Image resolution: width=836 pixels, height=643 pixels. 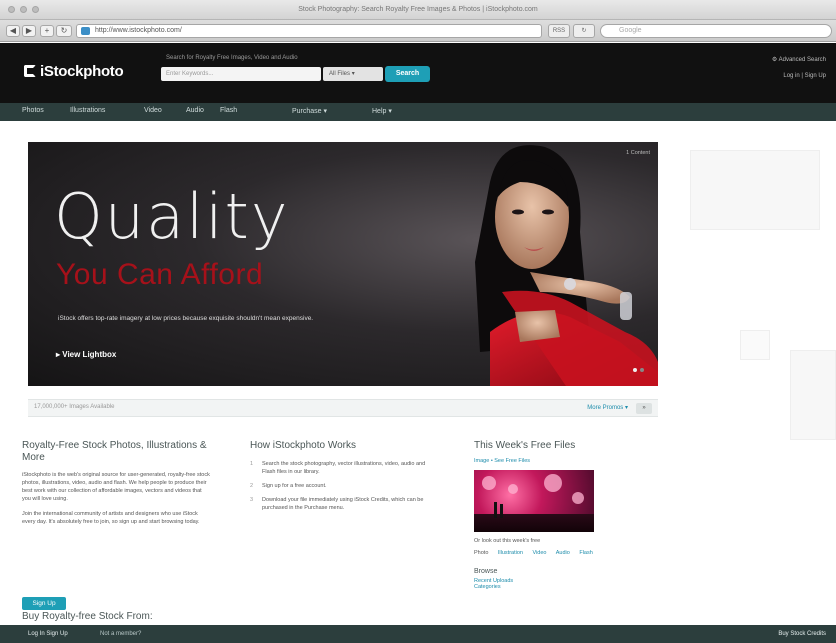 What do you see at coordinates (303, 445) in the screenshot?
I see `how-heading: How iStockphoto Works` at bounding box center [303, 445].